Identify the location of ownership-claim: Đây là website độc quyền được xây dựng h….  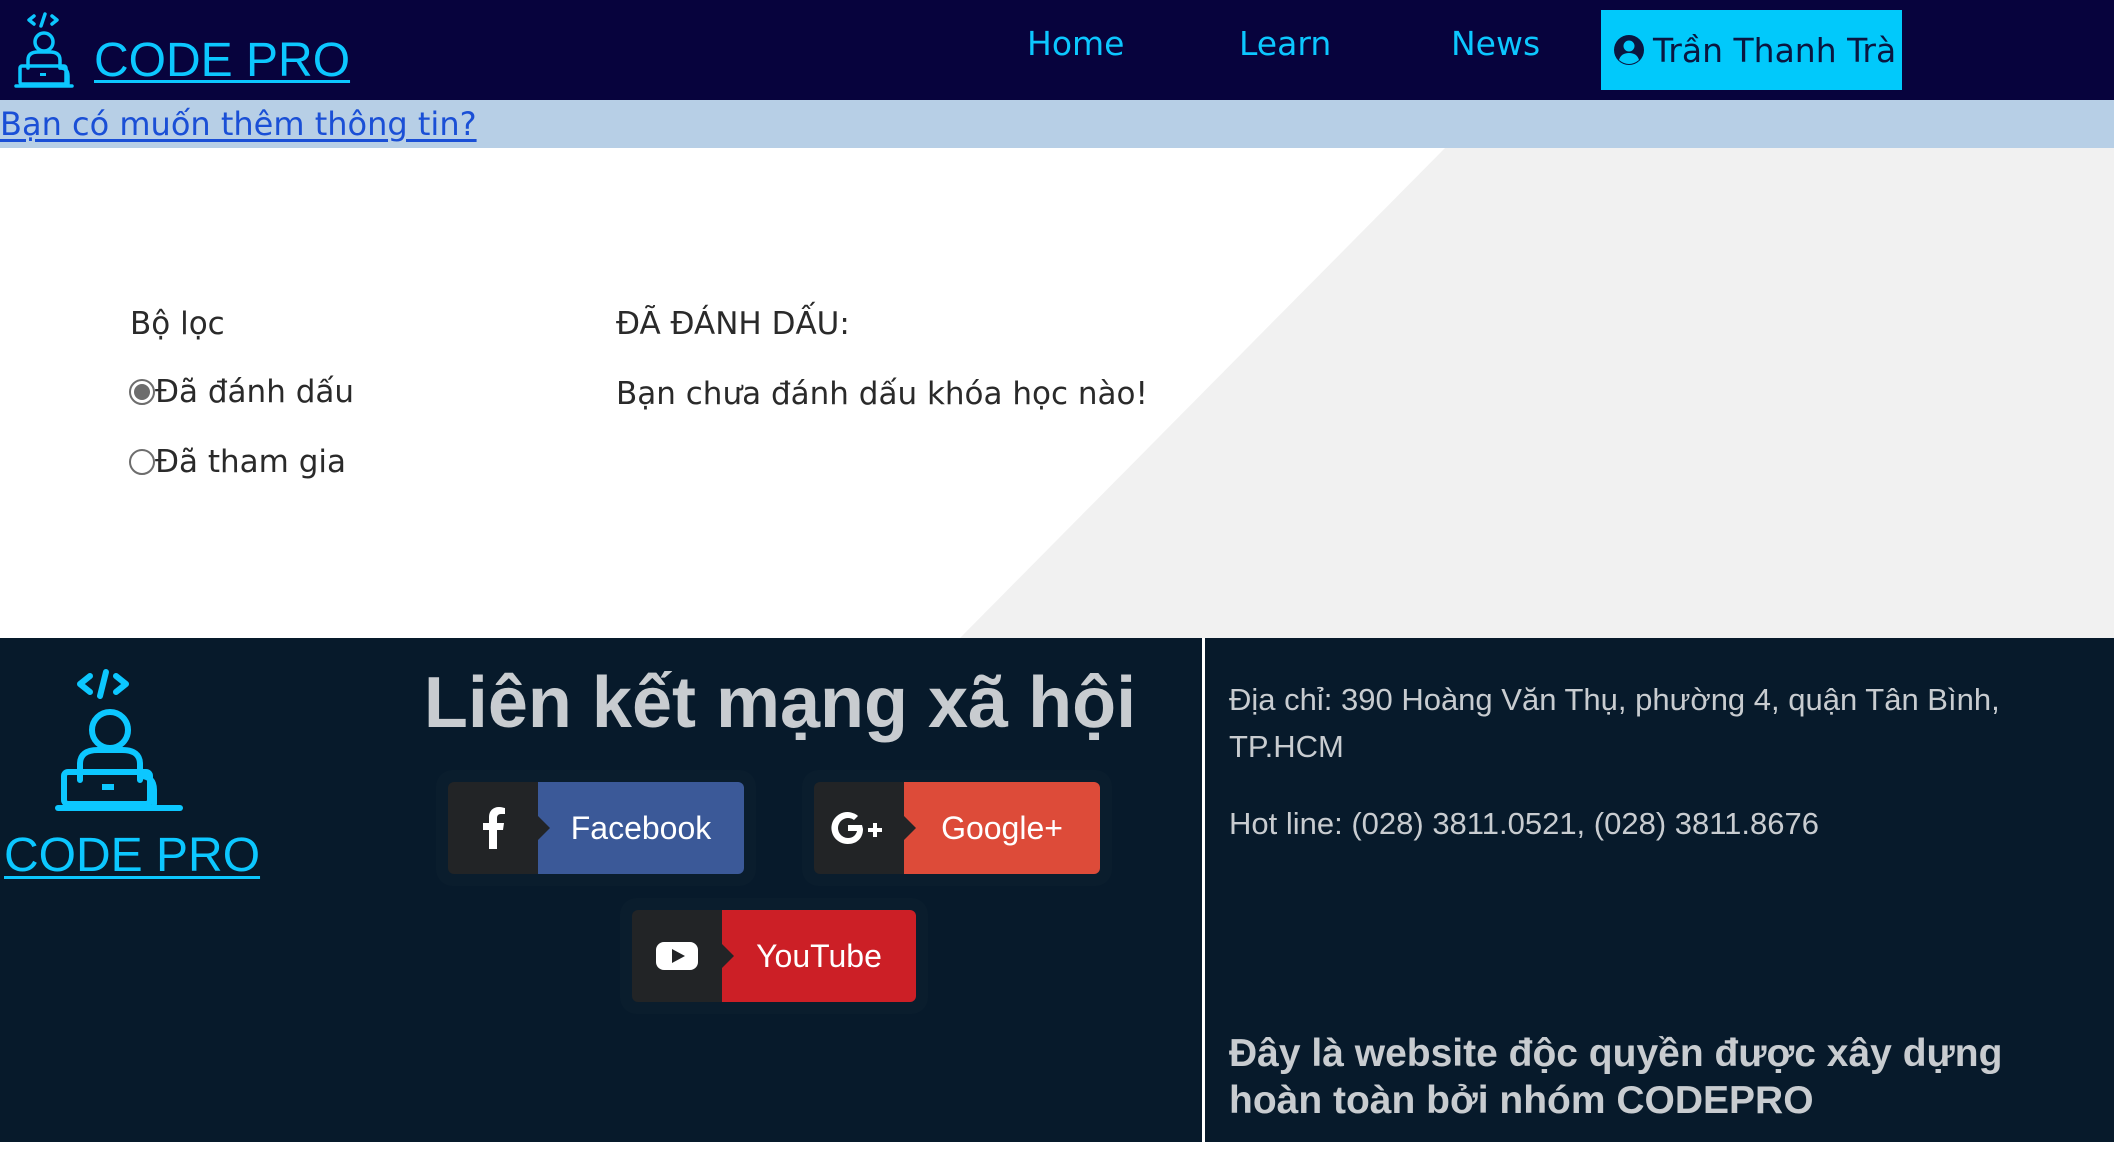
(1616, 1077).